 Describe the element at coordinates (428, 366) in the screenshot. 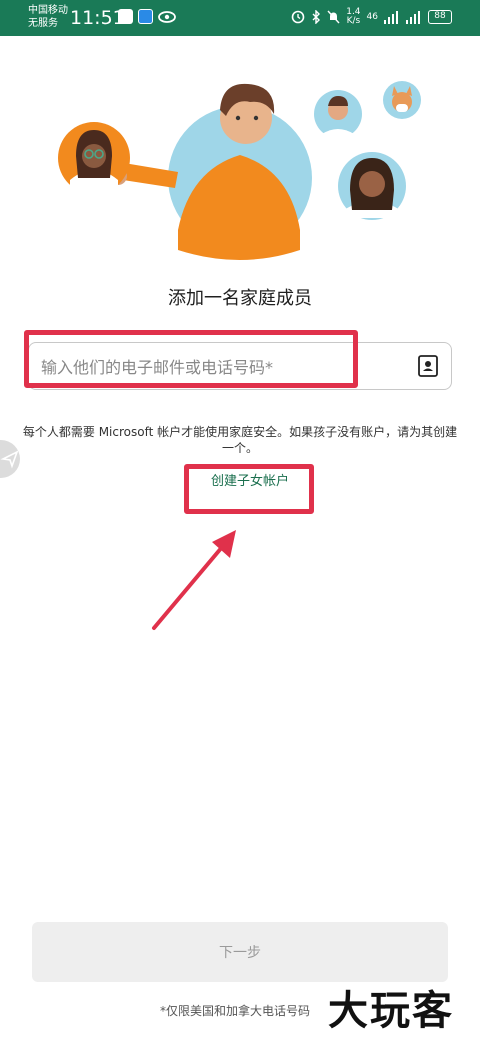

I see `contact-book-icon` at that location.